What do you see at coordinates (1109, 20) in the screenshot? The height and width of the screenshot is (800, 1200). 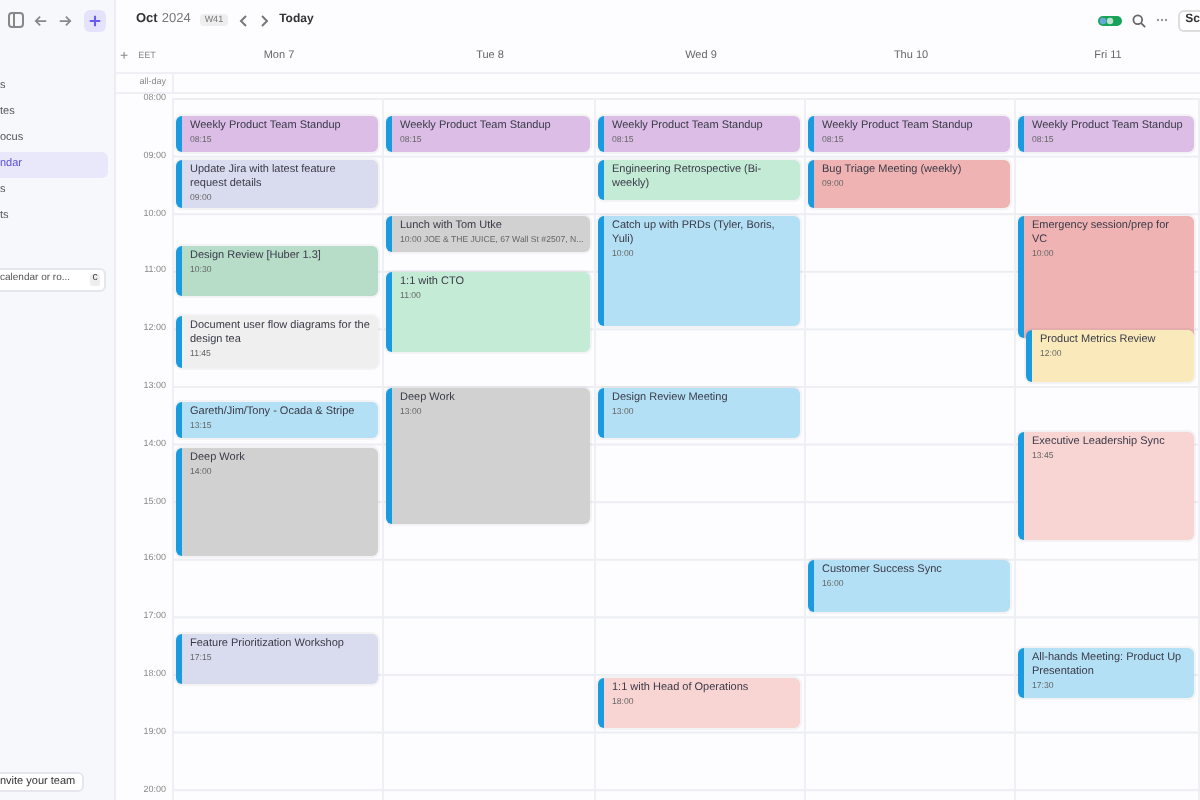 I see `status-dots-icon` at bounding box center [1109, 20].